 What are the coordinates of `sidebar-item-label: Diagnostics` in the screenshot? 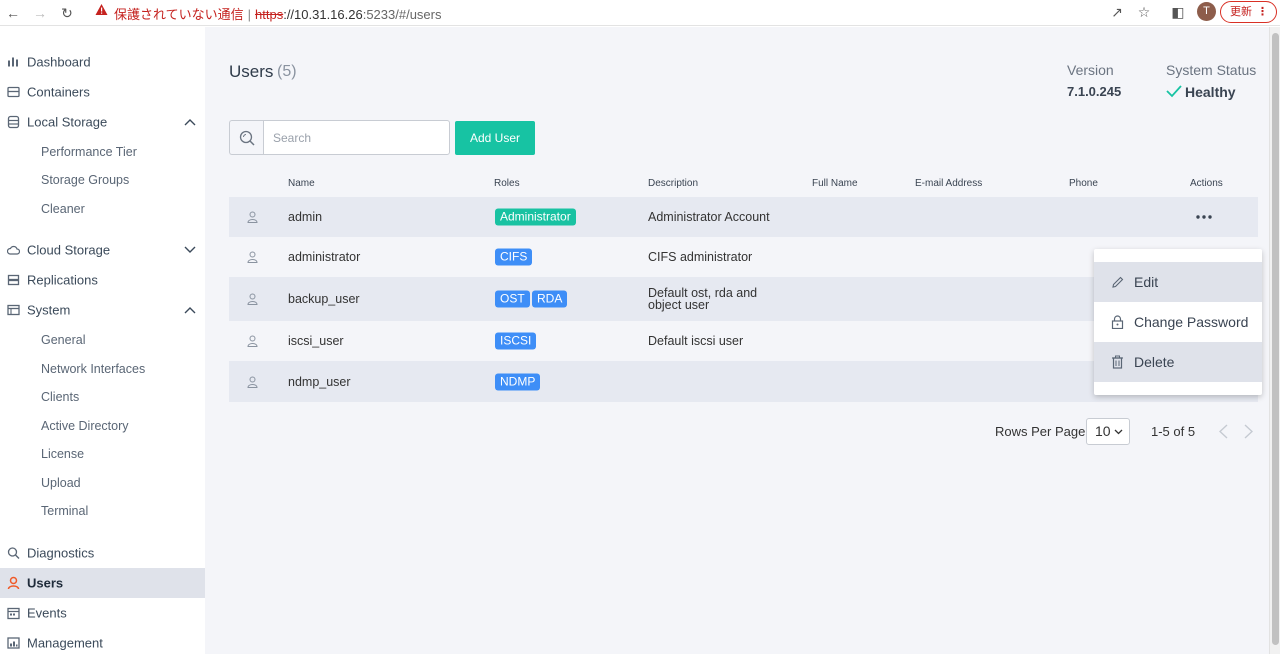 It's located at (61, 553).